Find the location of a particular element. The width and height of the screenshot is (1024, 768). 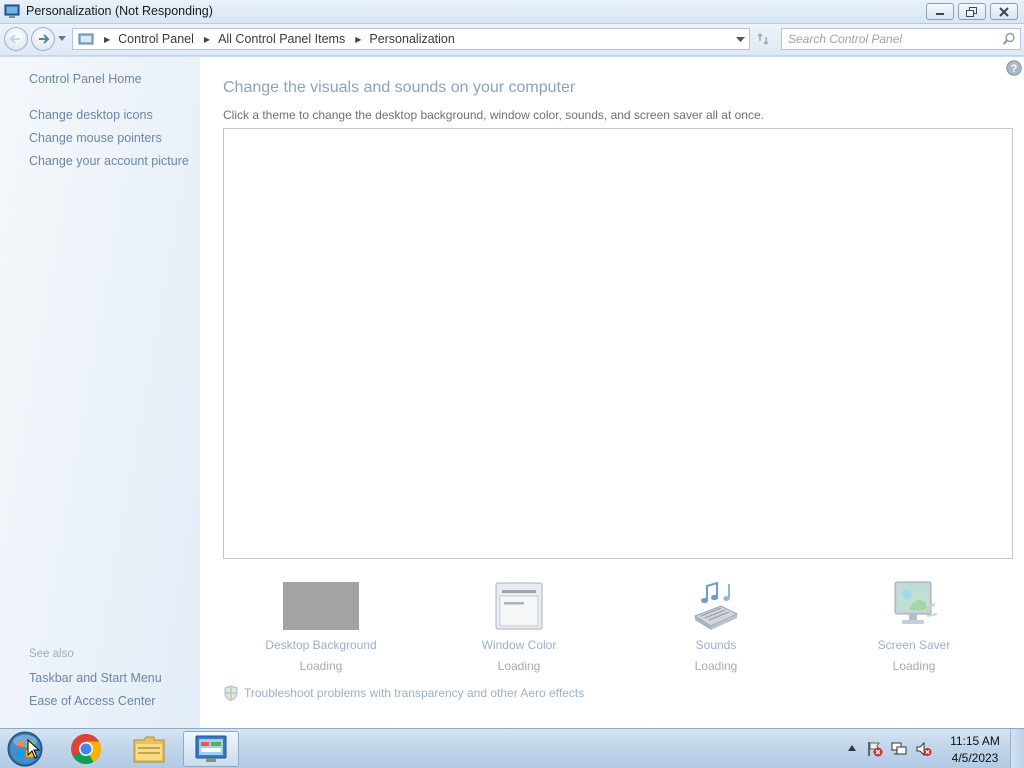

desktop-background-icon is located at coordinates (321, 606).